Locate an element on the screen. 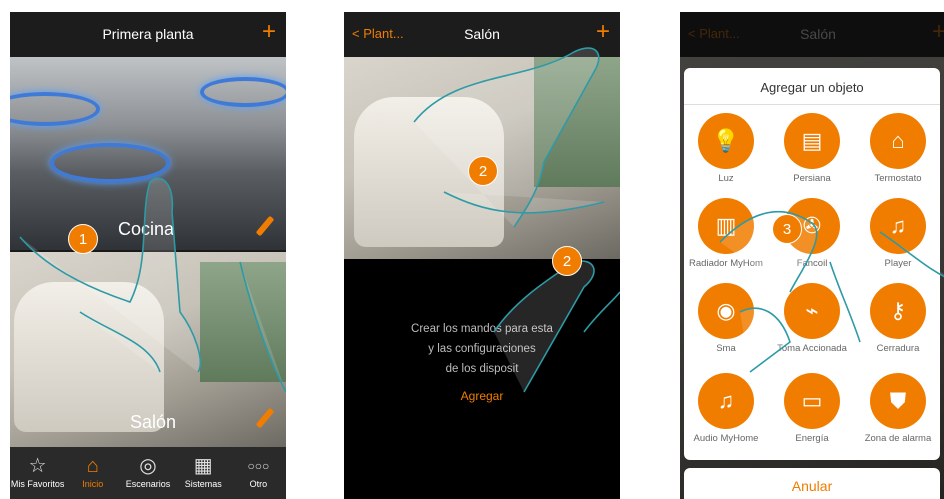 This screenshot has width=944, height=499. step-badge: 1 is located at coordinates (83, 239).